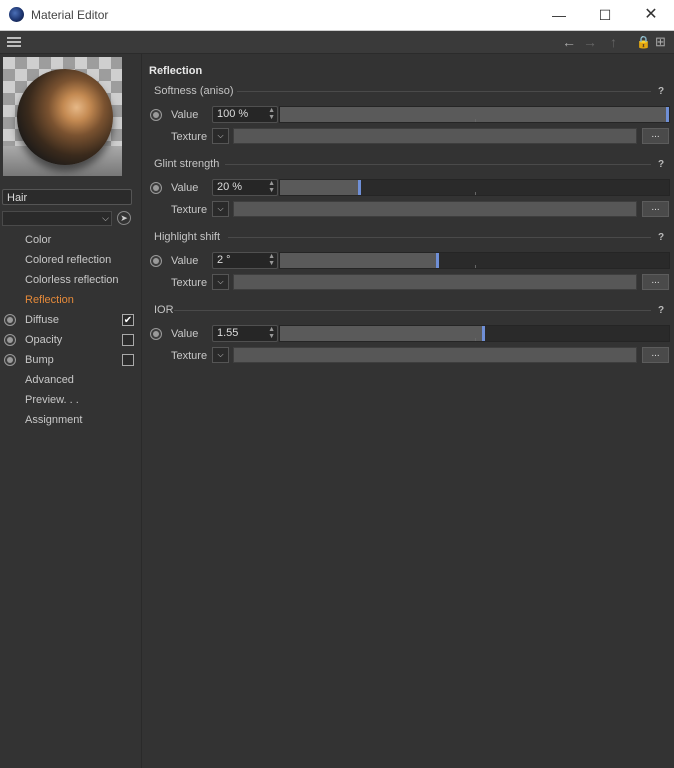  Describe the element at coordinates (185, 115) in the screenshot. I see `value-label: Value` at that location.